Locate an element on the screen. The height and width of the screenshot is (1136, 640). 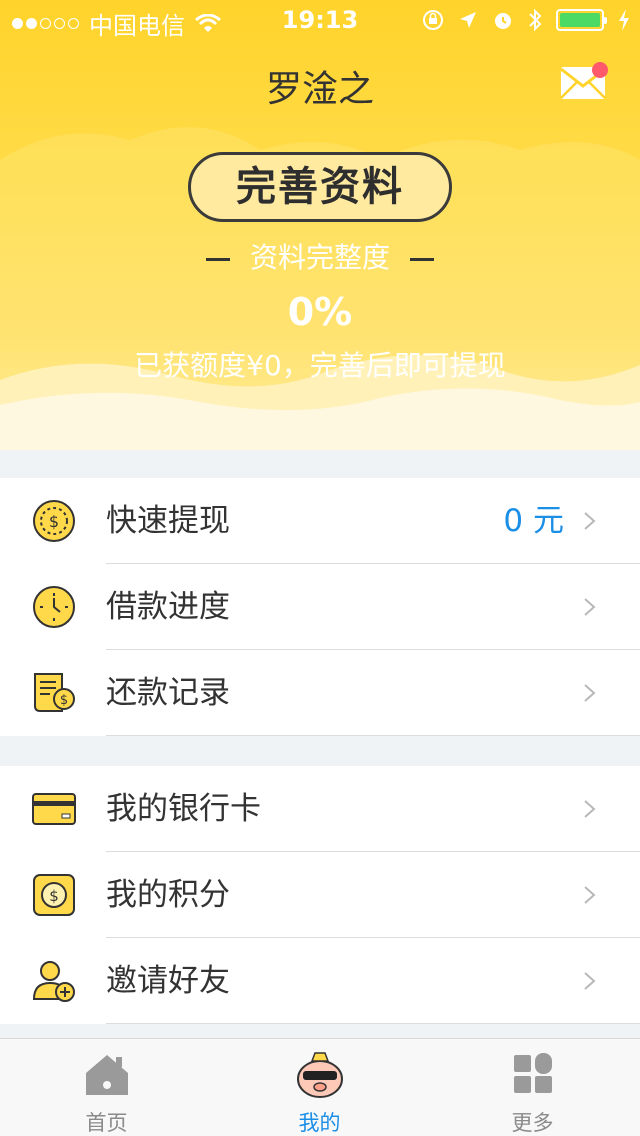
menu-label: 快速提现 is located at coordinates (168, 521).